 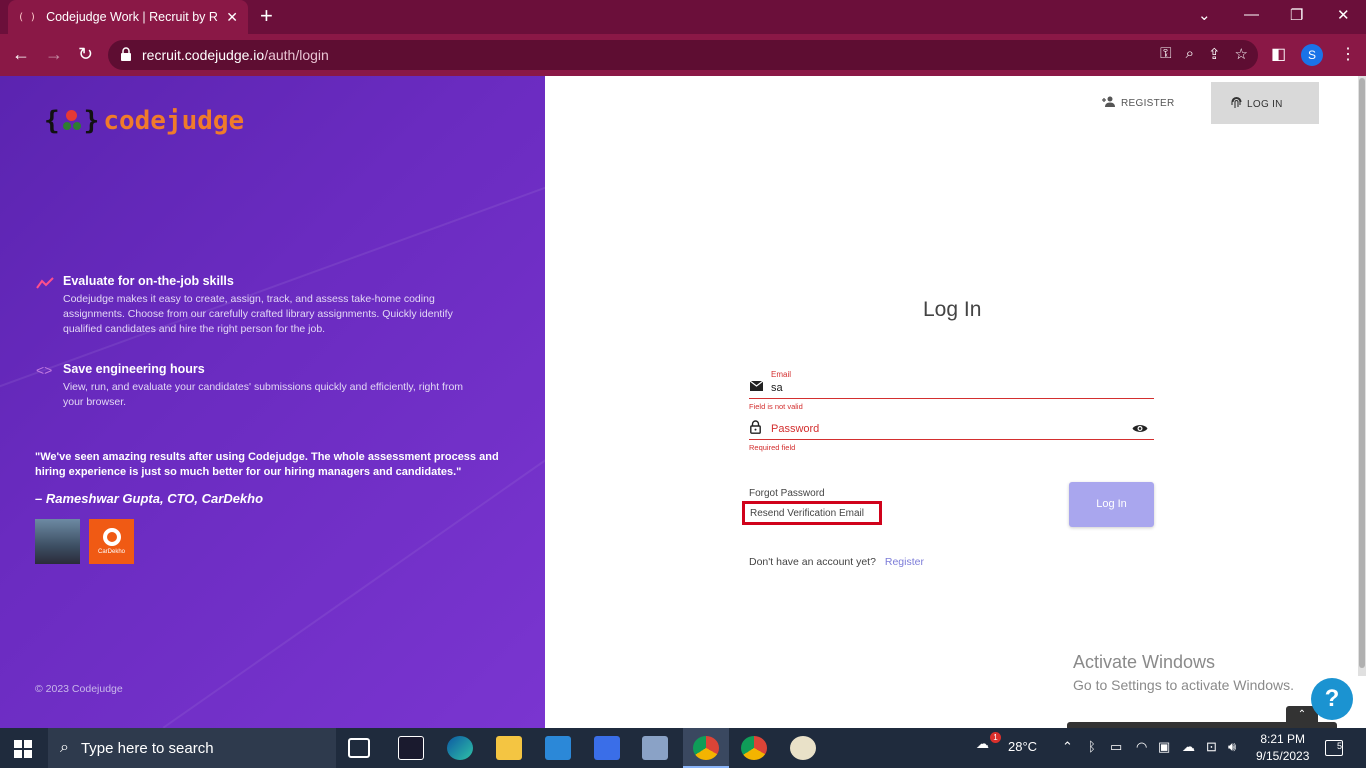 What do you see at coordinates (982, 744) in the screenshot?
I see `weather-icon: ☁` at bounding box center [982, 744].